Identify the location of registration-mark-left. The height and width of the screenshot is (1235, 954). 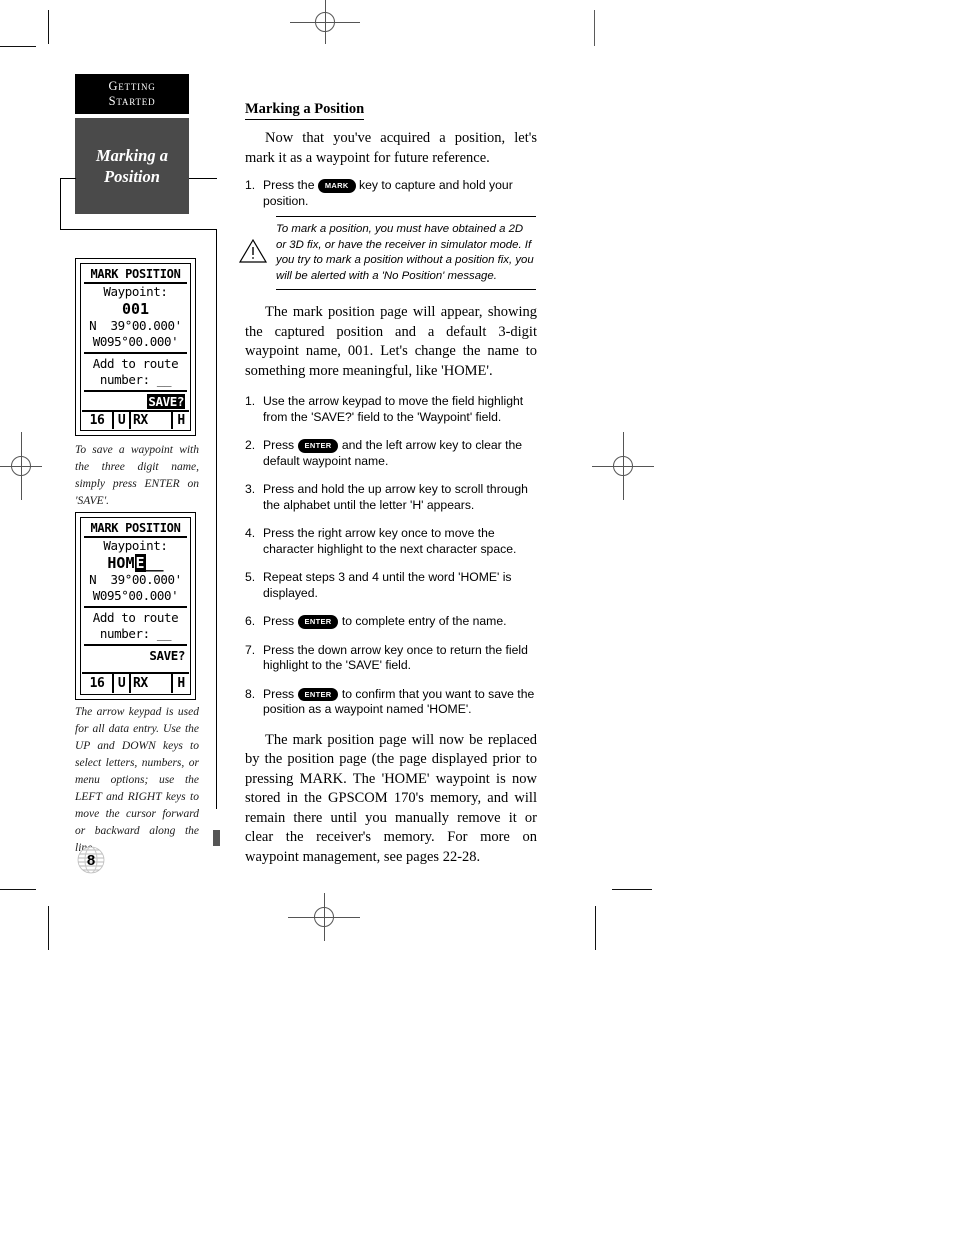
(21, 466).